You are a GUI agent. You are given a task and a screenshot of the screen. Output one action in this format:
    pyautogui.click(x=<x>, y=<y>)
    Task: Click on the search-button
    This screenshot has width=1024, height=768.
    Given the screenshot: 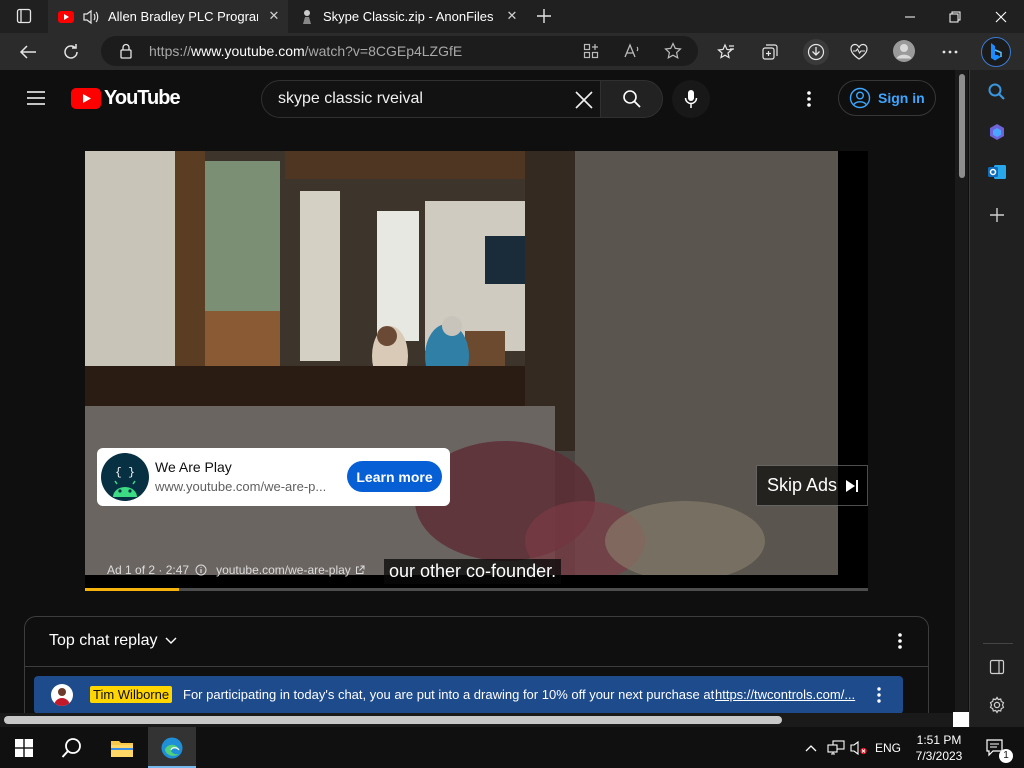 What is the action you would take?
    pyautogui.click(x=631, y=99)
    